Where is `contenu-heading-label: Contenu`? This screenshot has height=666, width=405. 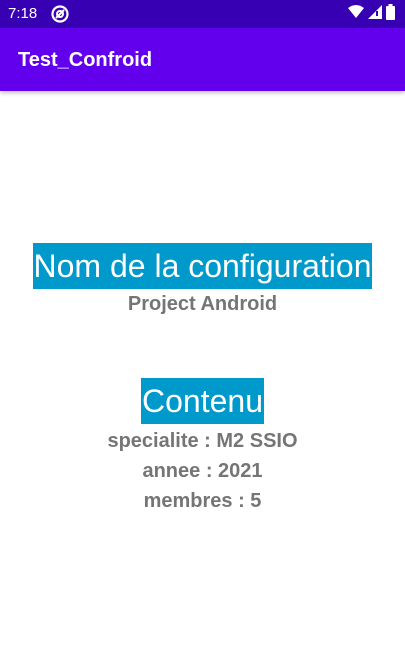 contenu-heading-label: Contenu is located at coordinates (202, 401).